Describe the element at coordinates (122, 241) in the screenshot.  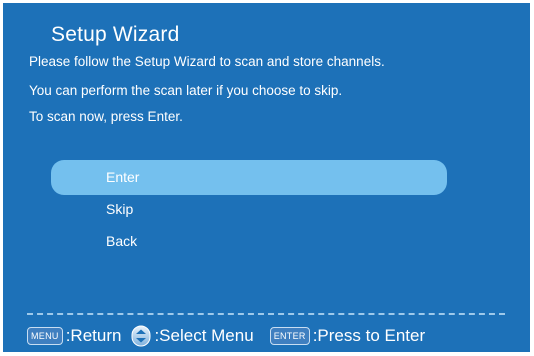
I see `menu-item-label: Back` at that location.